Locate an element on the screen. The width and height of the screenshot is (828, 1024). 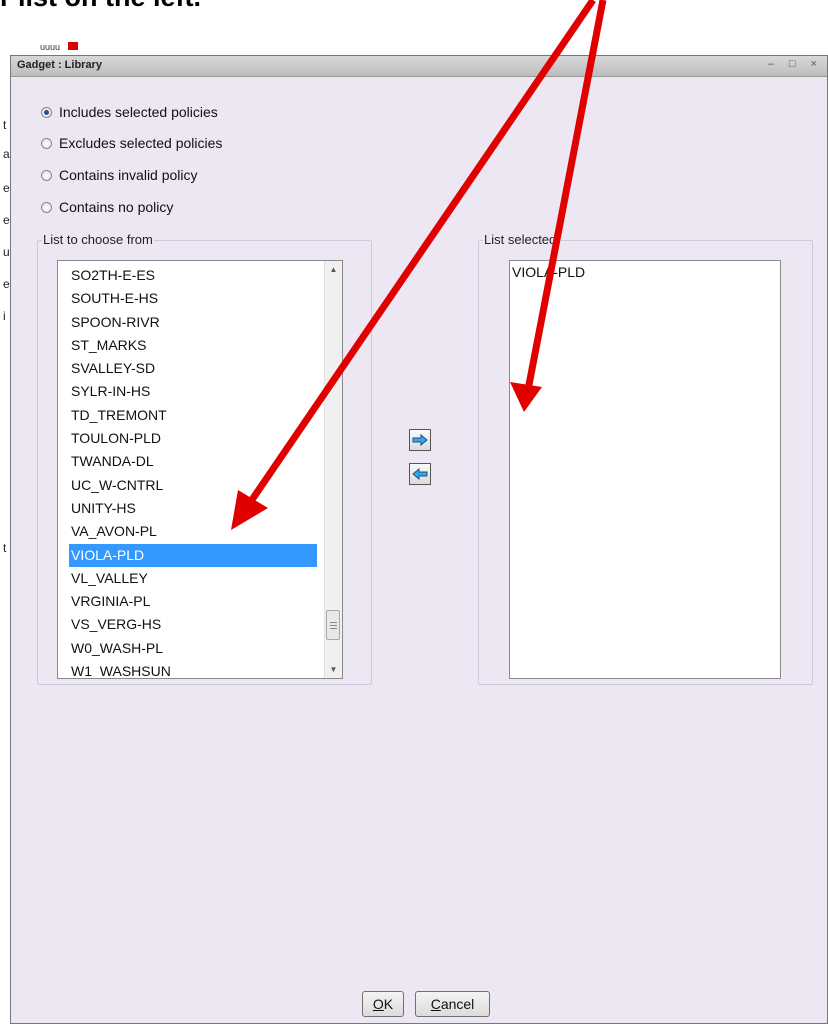
cancel-button: Cancel is located at coordinates (452, 1004).